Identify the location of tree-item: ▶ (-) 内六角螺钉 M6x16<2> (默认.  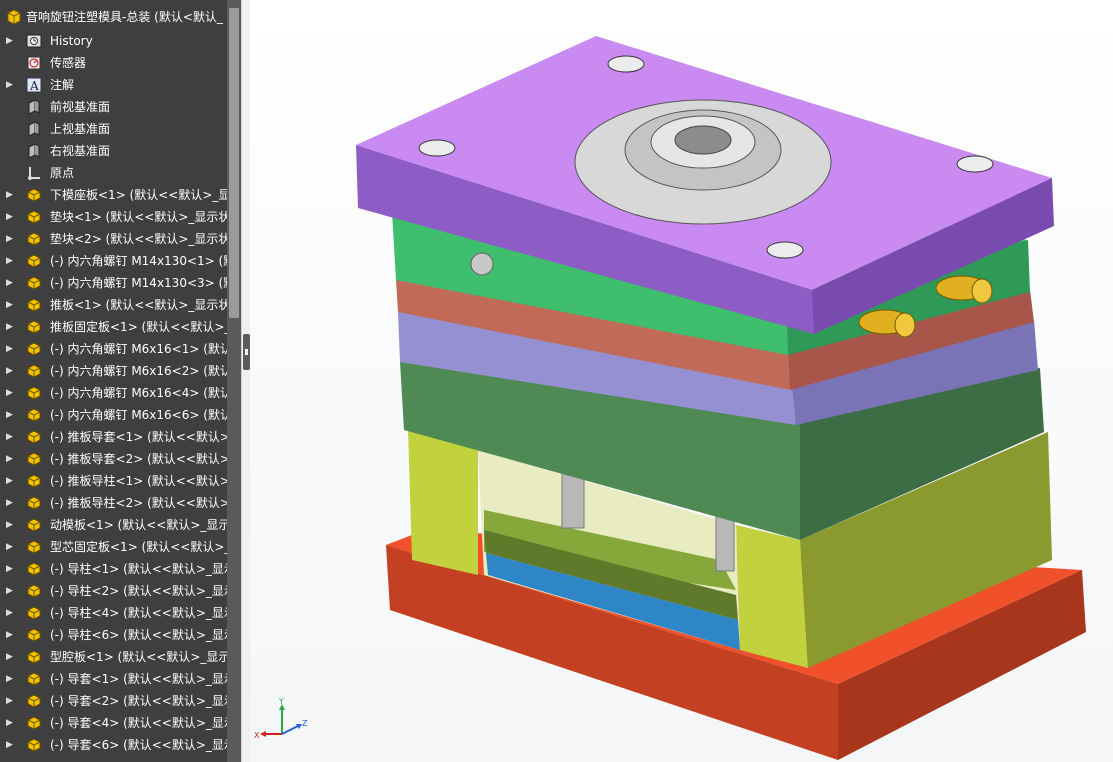
(113, 371).